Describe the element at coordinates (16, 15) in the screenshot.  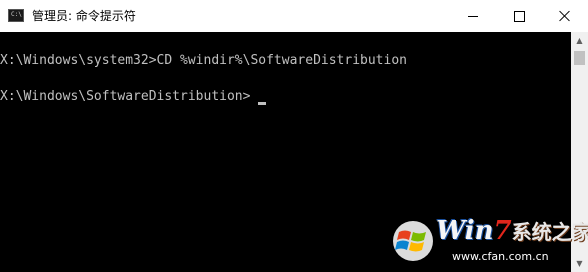
I see `cmd-icon: C:\` at that location.